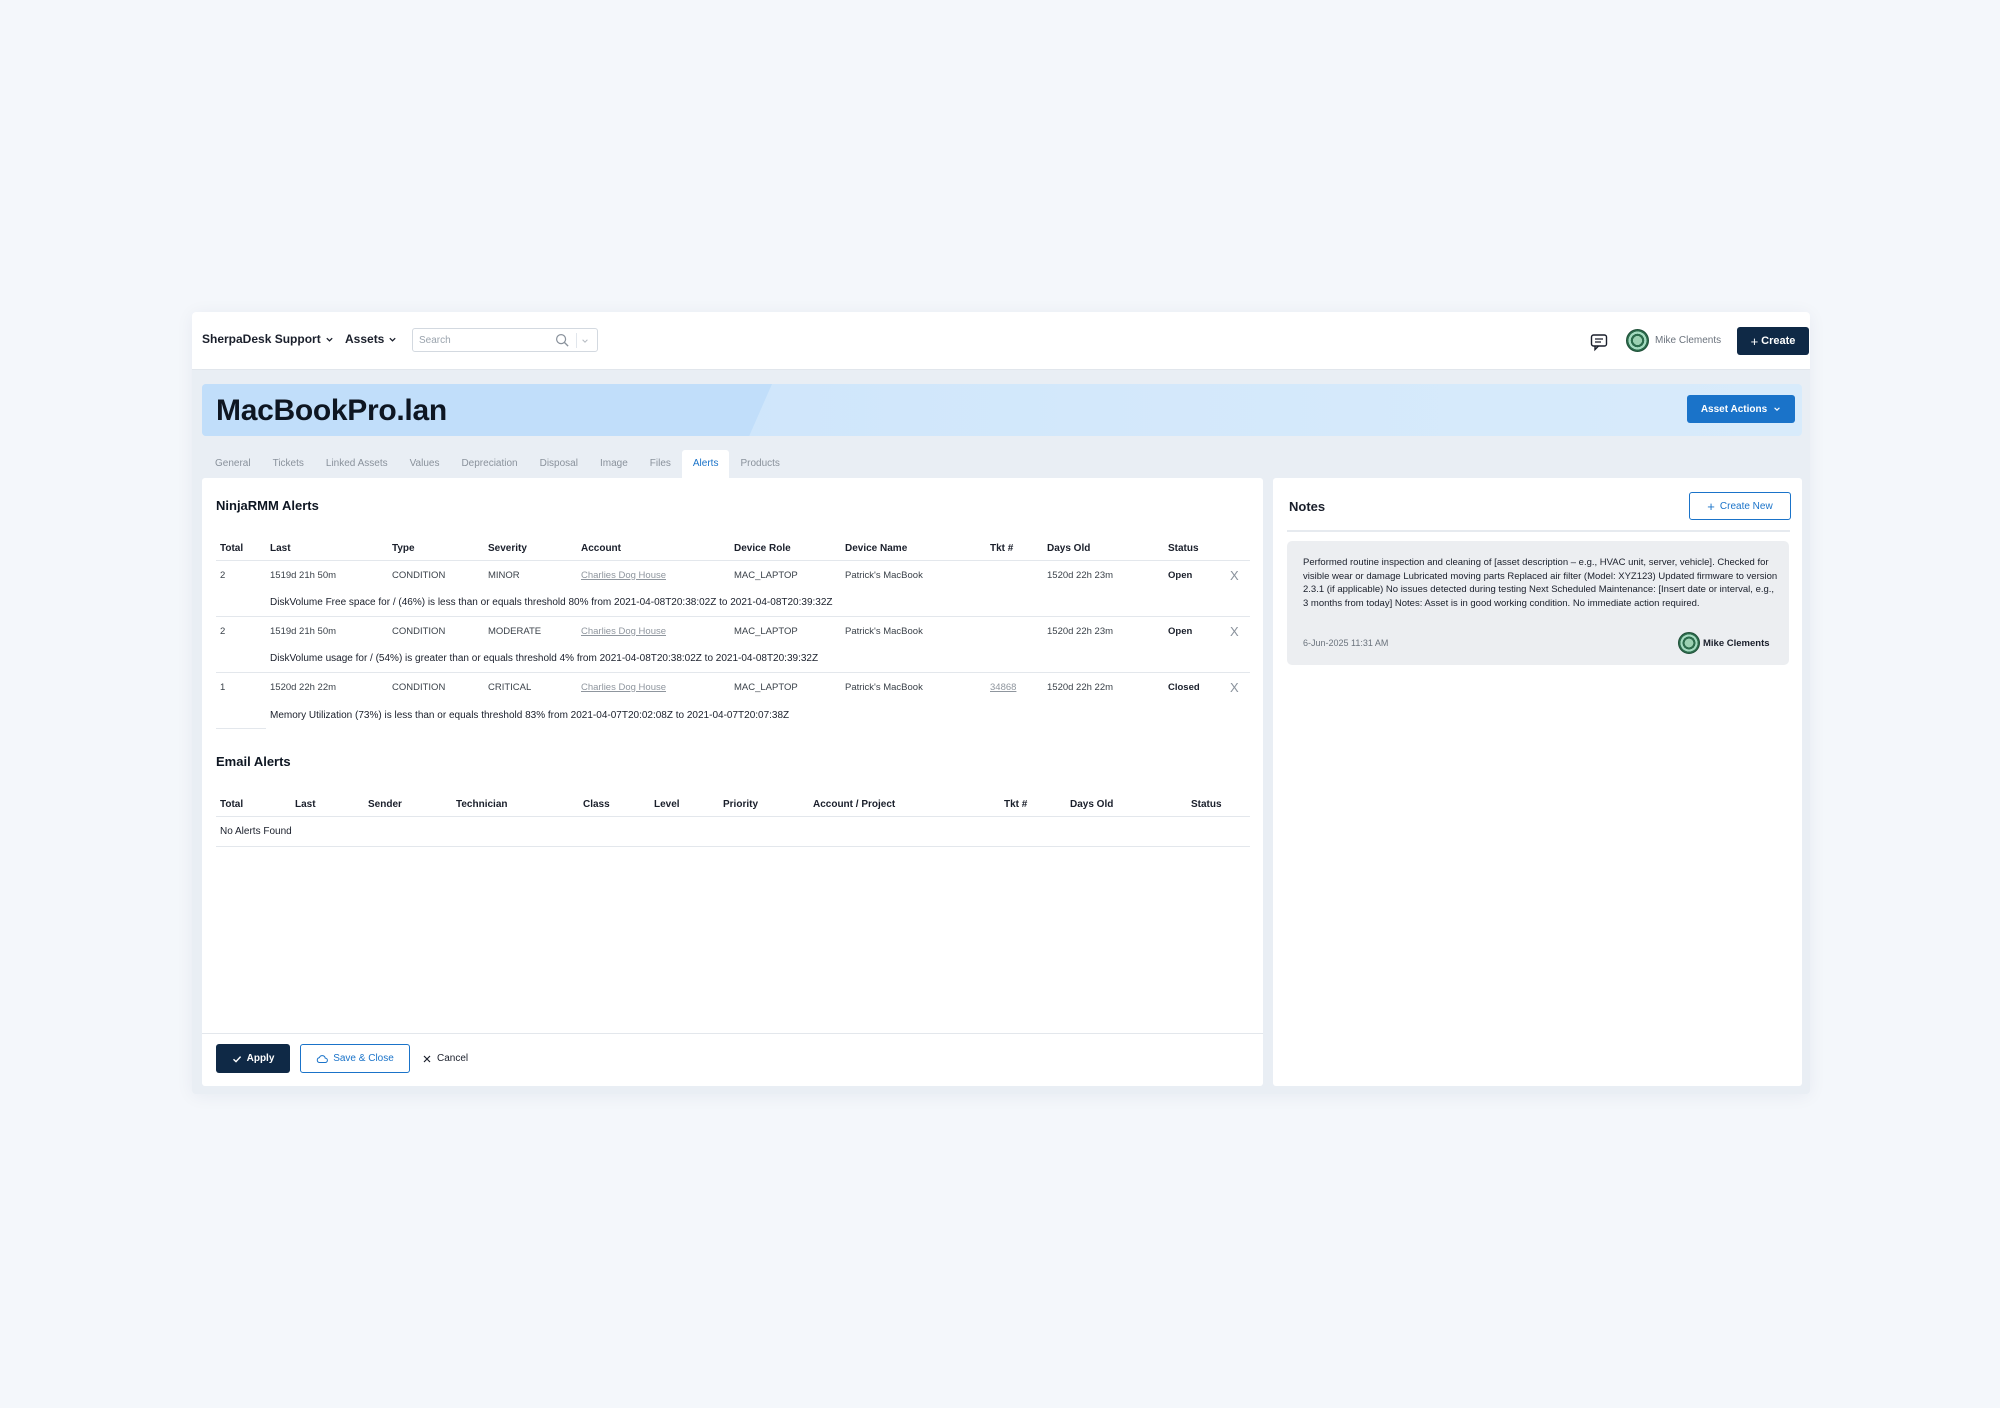 The height and width of the screenshot is (1408, 2000). I want to click on column-header: Severity, so click(530, 549).